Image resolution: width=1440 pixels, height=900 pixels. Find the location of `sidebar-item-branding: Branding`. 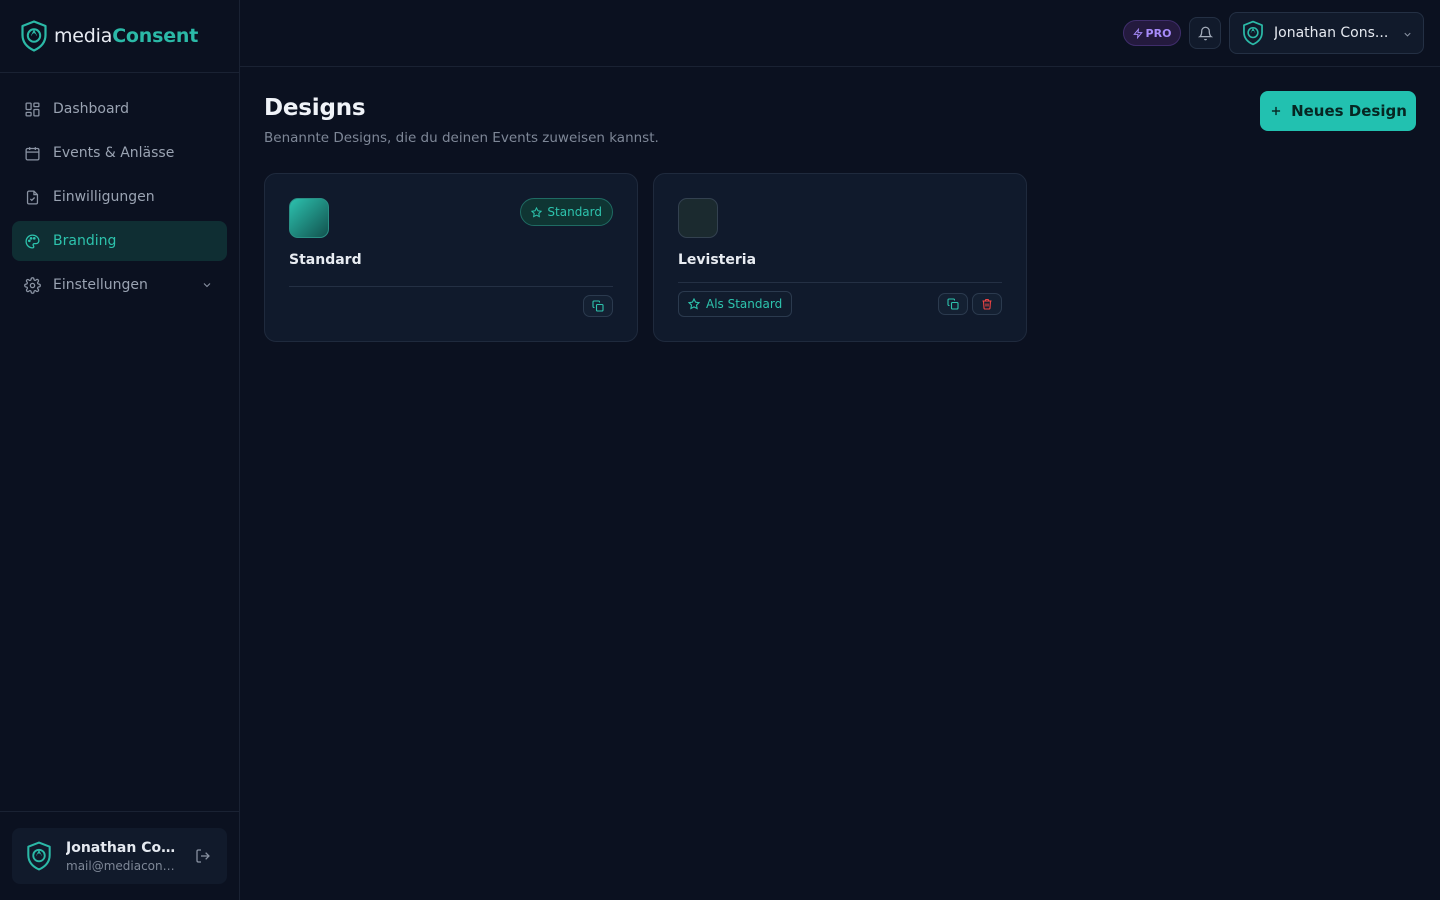

sidebar-item-branding: Branding is located at coordinates (119, 241).